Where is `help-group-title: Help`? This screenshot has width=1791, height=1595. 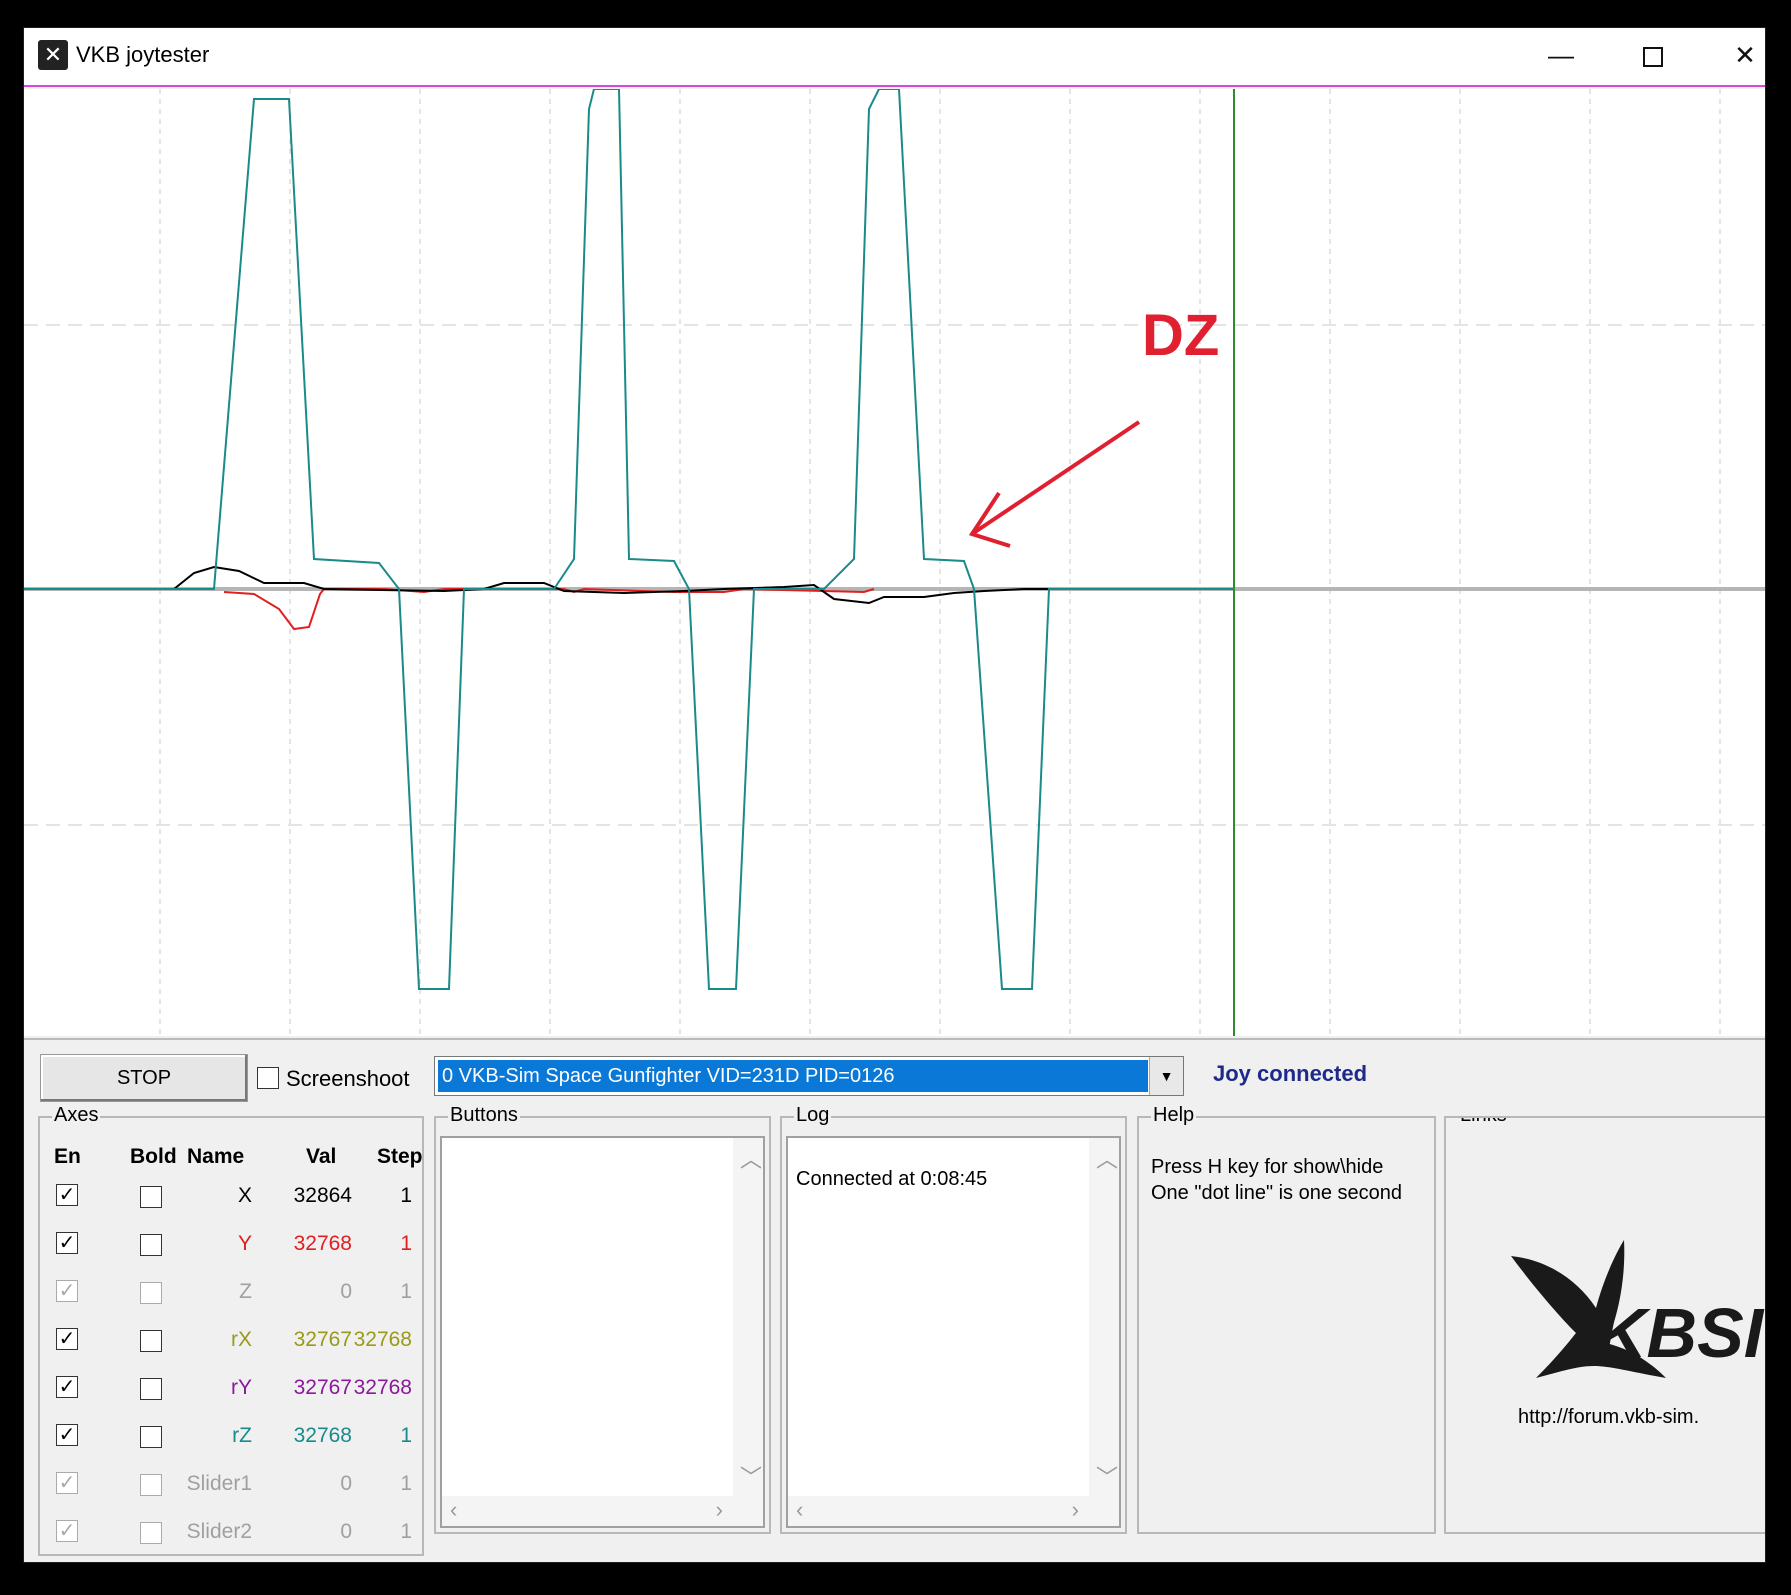
help-group-title: Help is located at coordinates (1174, 1115).